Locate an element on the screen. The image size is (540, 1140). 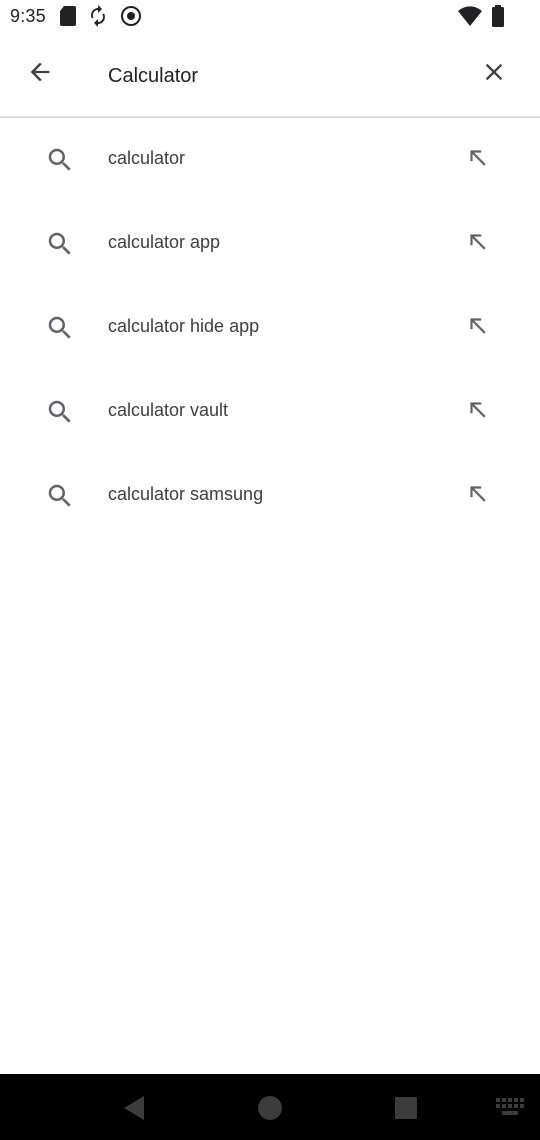
wifi-icon is located at coordinates (470, 18).